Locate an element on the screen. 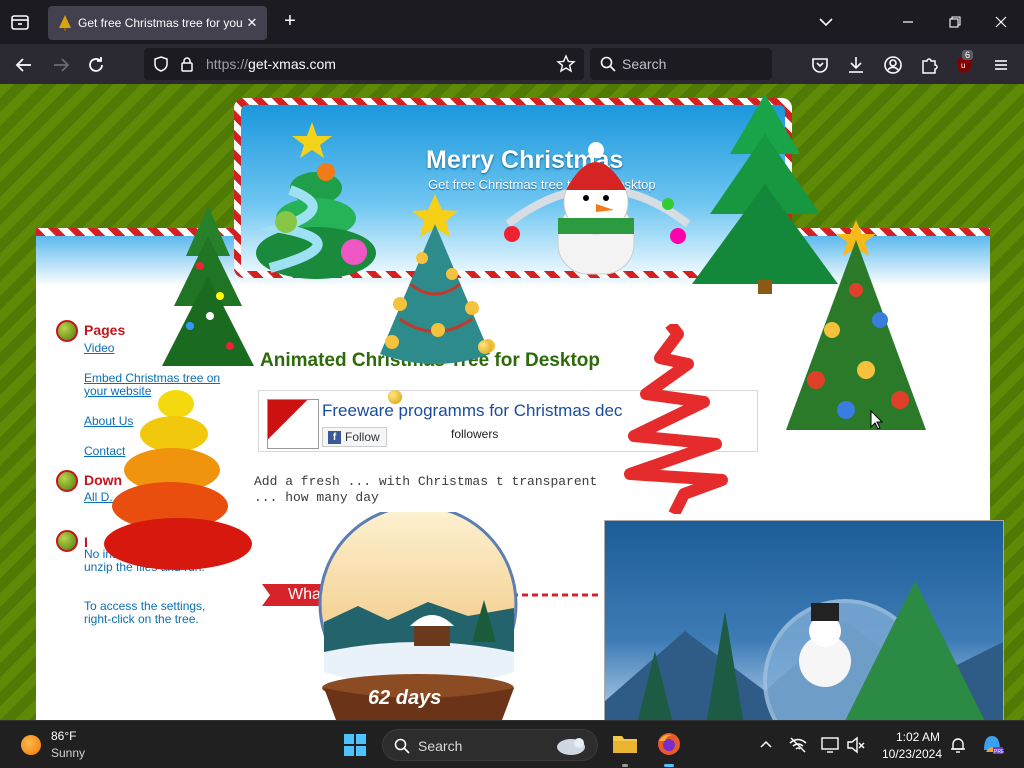 The image size is (1024, 768). red-ribbon-tree-icon is located at coordinates (675, 419).